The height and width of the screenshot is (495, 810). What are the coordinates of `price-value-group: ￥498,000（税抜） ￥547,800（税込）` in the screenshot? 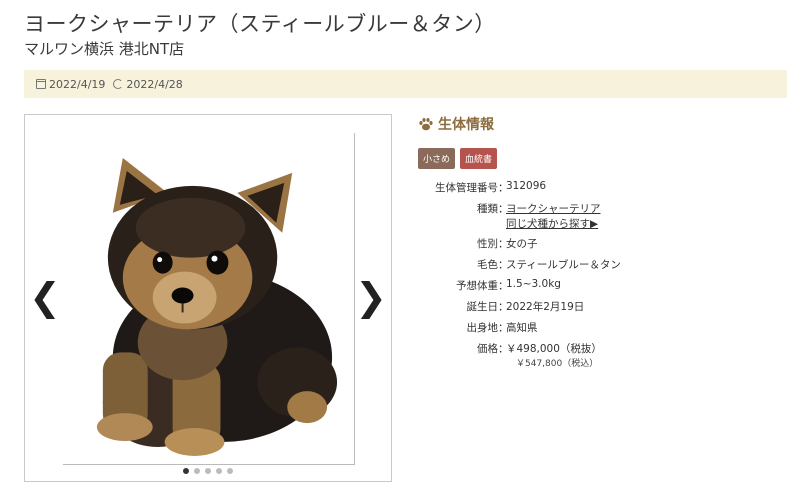 It's located at (647, 357).